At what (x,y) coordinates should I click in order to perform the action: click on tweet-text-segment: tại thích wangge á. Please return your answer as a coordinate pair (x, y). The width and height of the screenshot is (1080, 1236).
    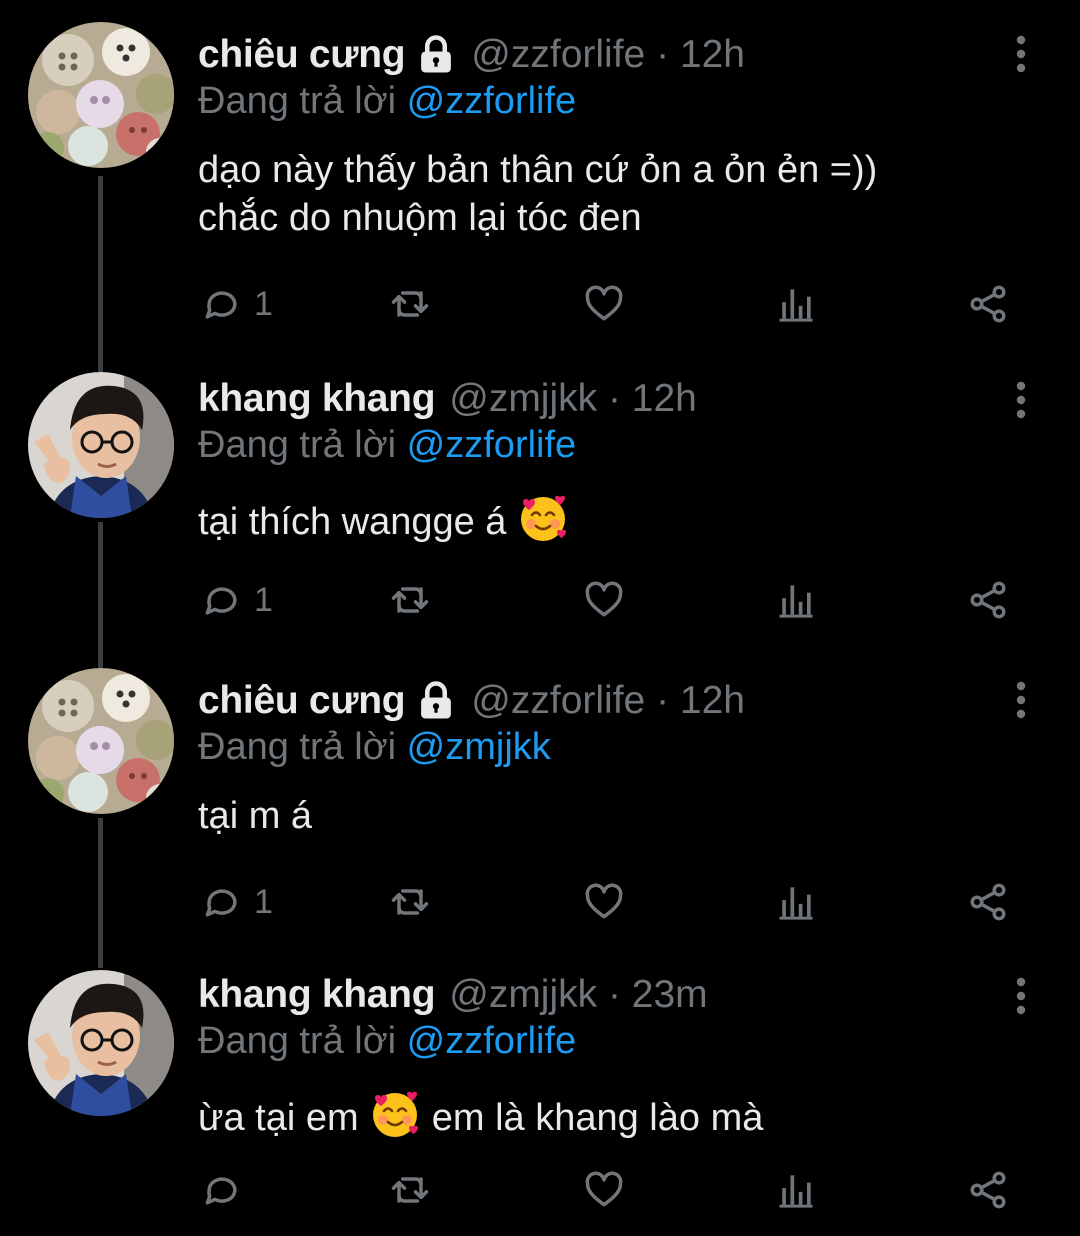
    Looking at the image, I should click on (352, 522).